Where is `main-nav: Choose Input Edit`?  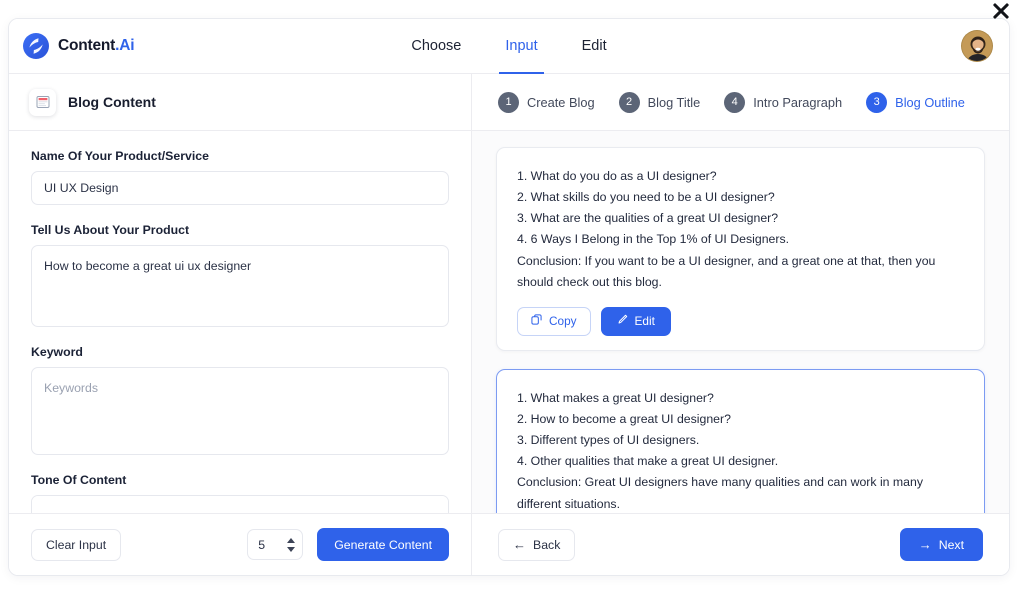 main-nav: Choose Input Edit is located at coordinates (509, 46).